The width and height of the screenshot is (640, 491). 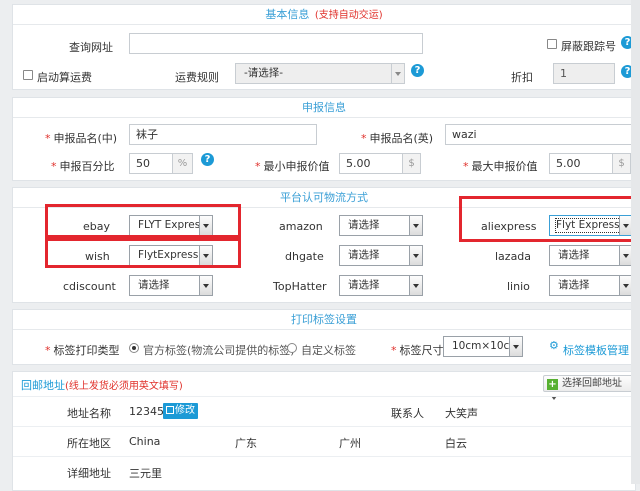 I want to click on percent-input: 50, so click(x=151, y=163).